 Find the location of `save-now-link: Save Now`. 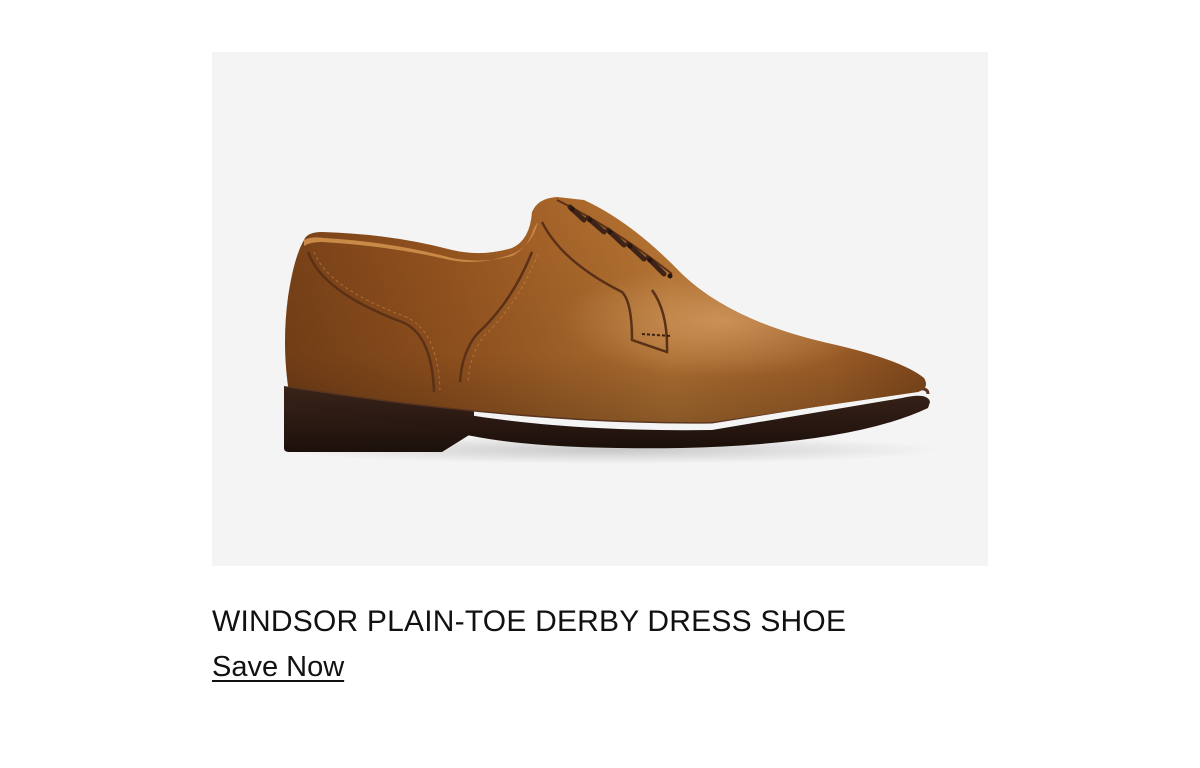

save-now-link: Save Now is located at coordinates (278, 667).